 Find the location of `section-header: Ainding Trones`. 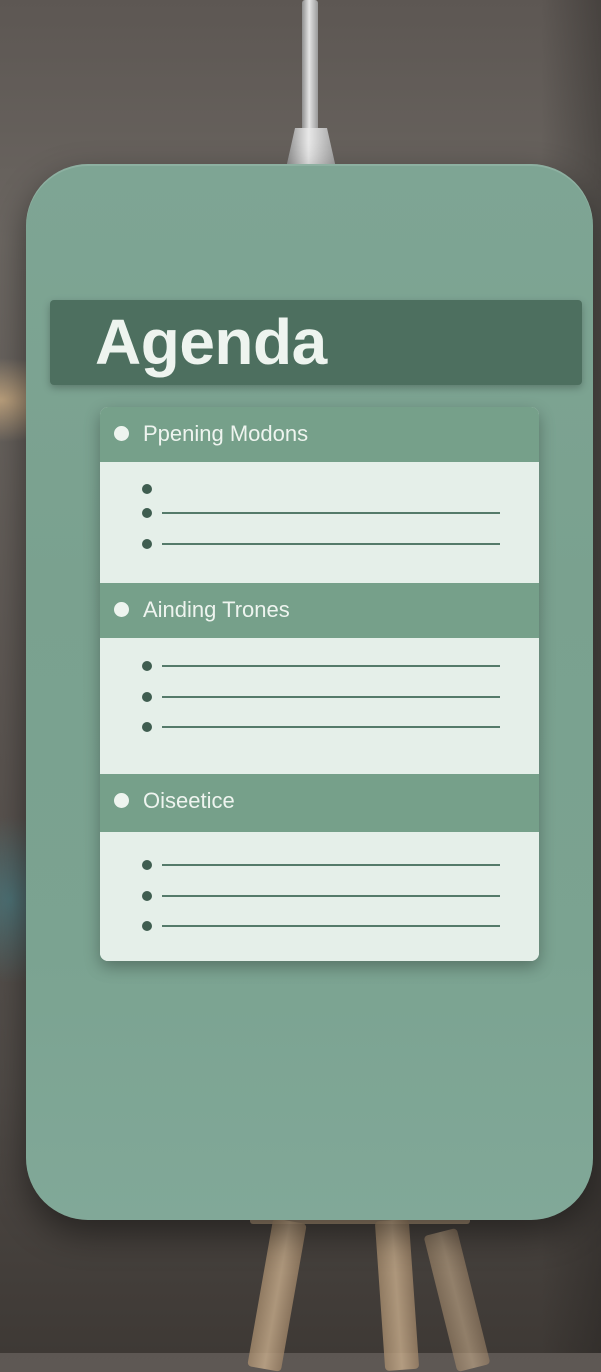

section-header: Ainding Trones is located at coordinates (319, 610).